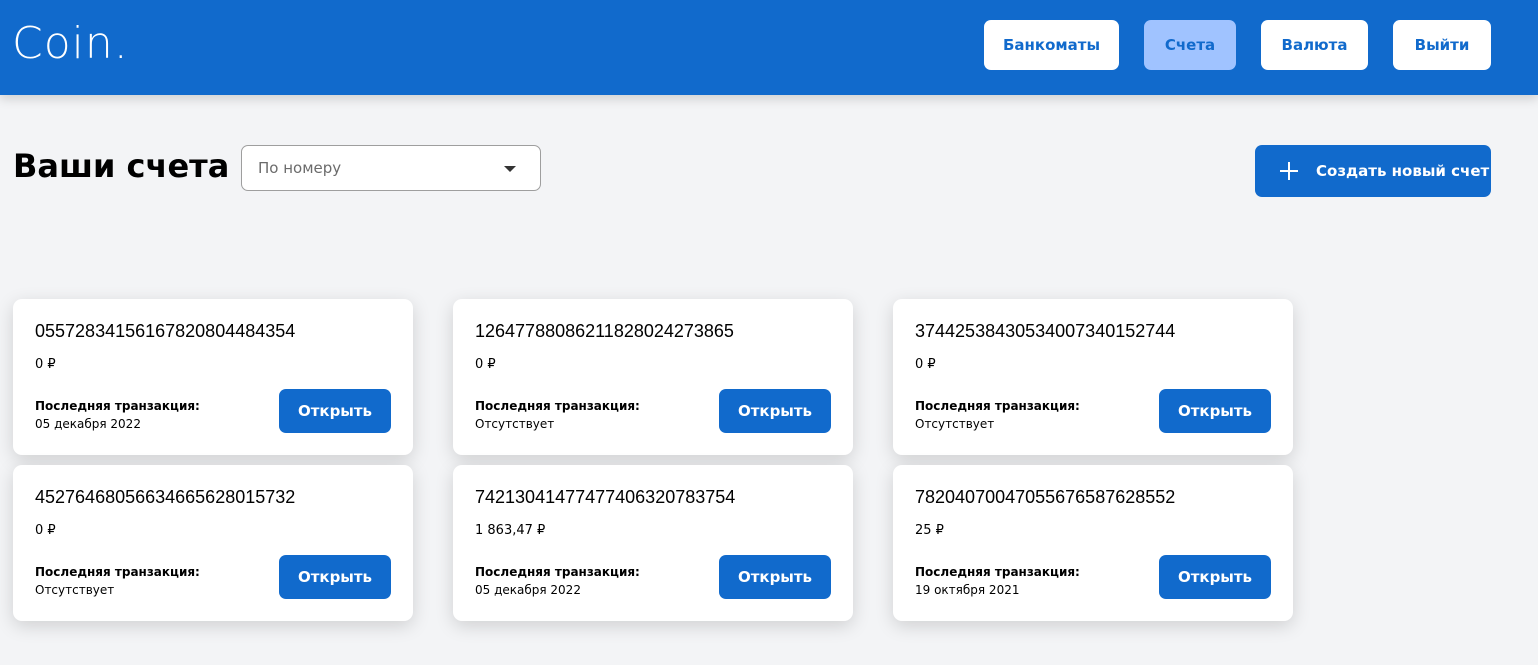 This screenshot has width=1538, height=665. Describe the element at coordinates (1045, 497) in the screenshot. I see `account-number: 78204070047055676587628552` at that location.